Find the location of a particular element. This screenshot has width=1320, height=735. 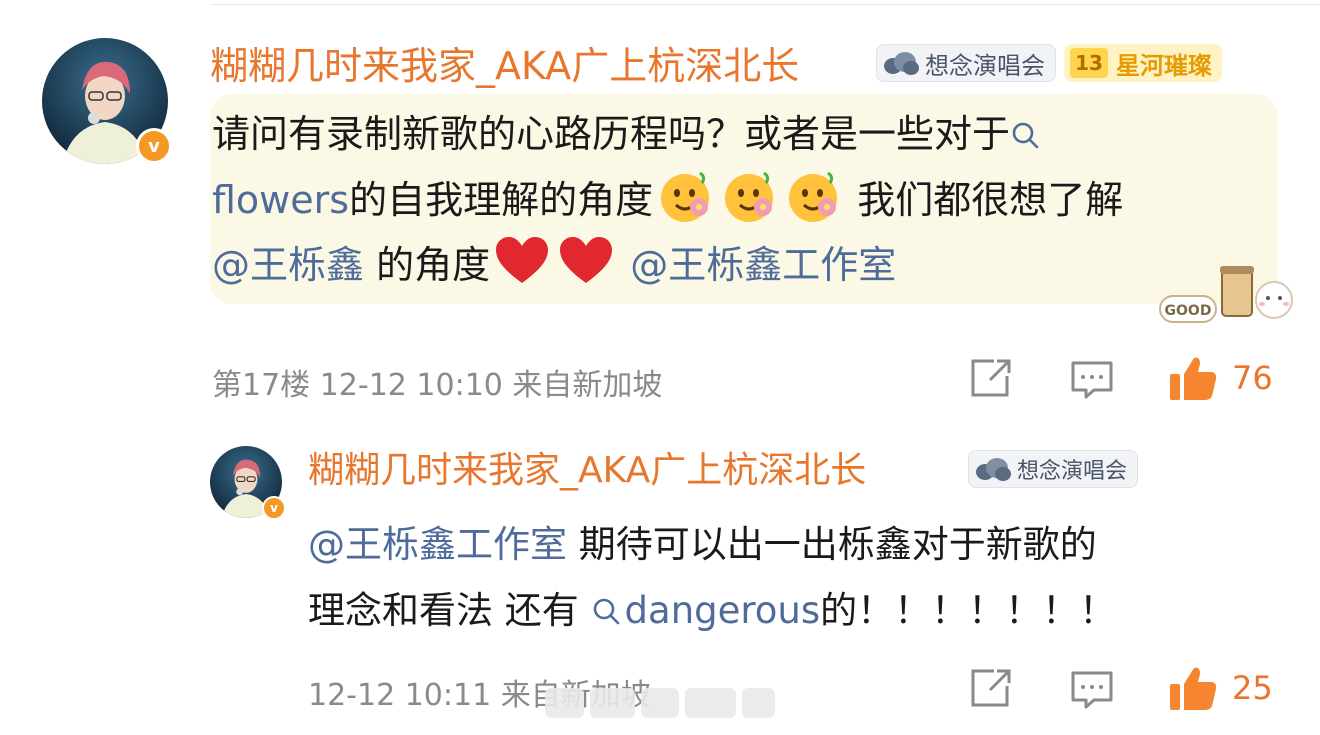

comment-line: @王栎鑫工作室 期待可以出一出栎鑫对于新歌的 is located at coordinates (798, 545).